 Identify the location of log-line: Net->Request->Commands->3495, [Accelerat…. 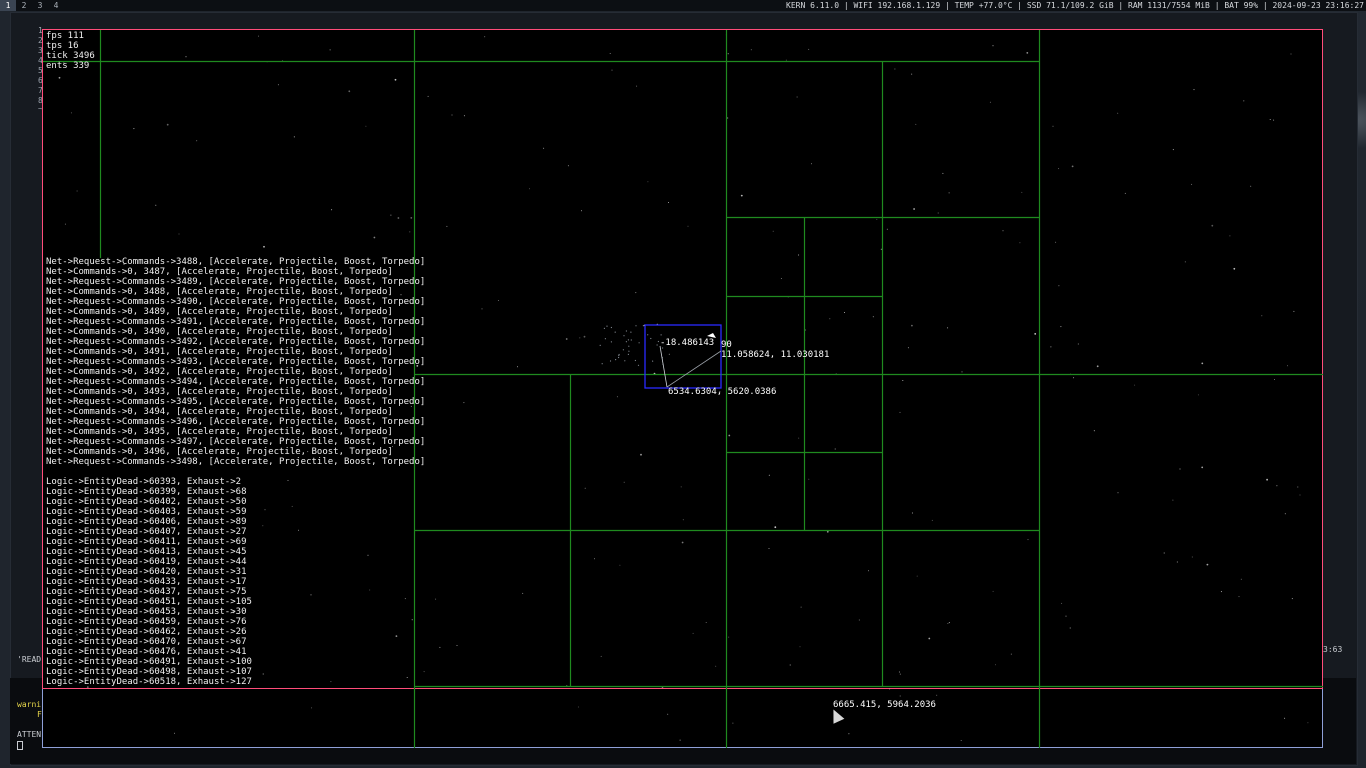
(236, 402).